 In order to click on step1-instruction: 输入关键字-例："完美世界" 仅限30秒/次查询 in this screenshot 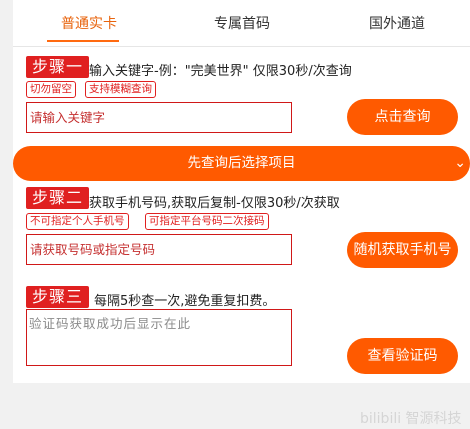, I will do `click(220, 71)`.